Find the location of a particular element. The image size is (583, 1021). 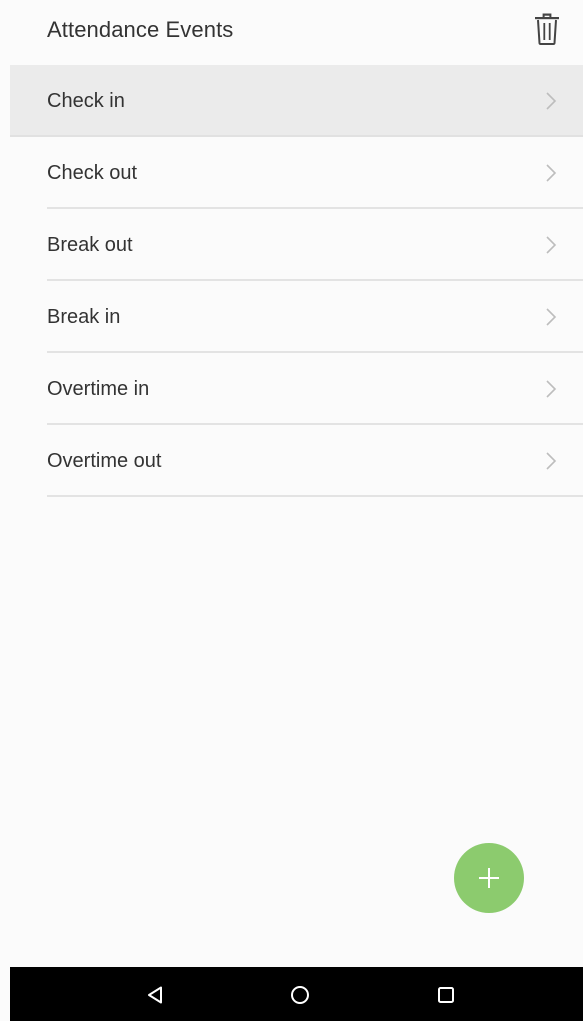

system-navigation-bar is located at coordinates (296, 994).